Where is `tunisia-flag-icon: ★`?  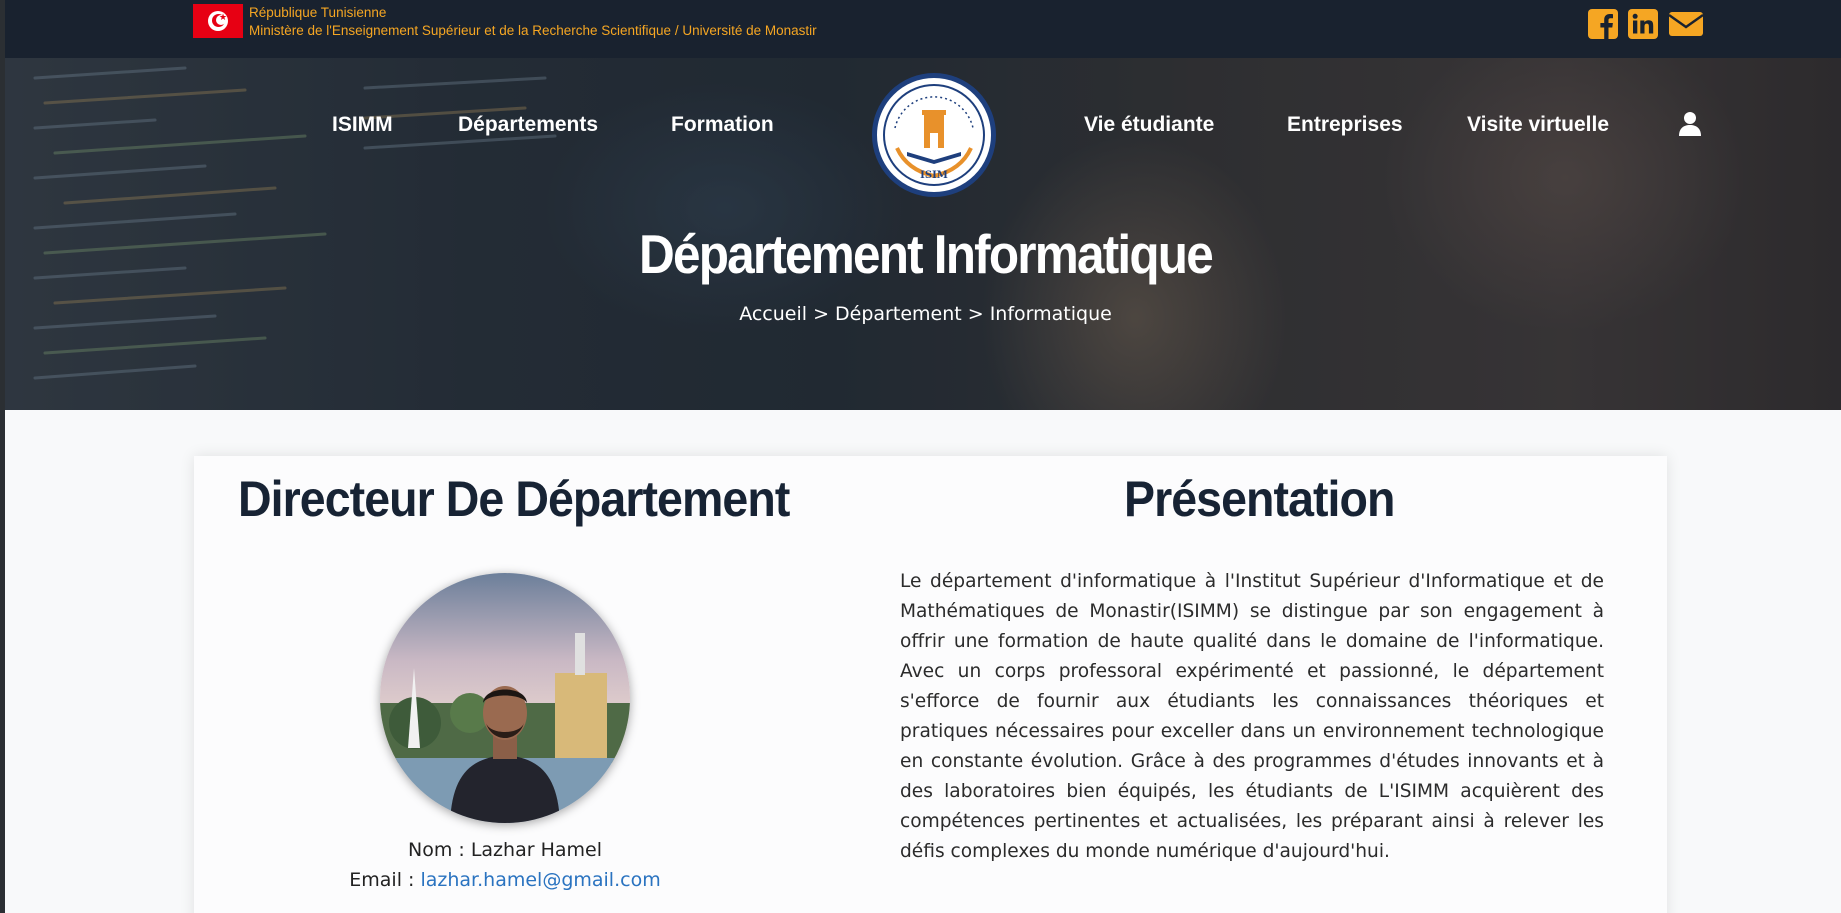 tunisia-flag-icon: ★ is located at coordinates (218, 21).